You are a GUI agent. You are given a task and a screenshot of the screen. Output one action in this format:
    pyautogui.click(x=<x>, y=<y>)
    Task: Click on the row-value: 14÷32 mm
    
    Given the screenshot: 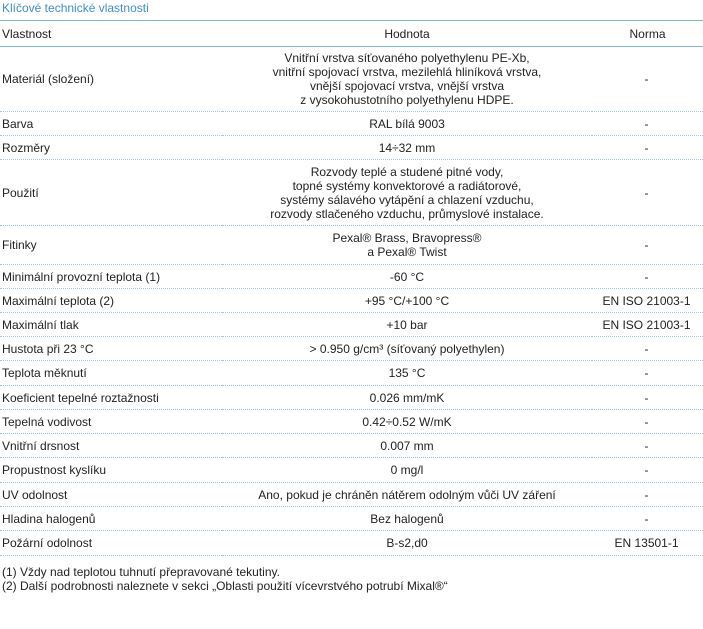 What is the action you would take?
    pyautogui.click(x=407, y=147)
    